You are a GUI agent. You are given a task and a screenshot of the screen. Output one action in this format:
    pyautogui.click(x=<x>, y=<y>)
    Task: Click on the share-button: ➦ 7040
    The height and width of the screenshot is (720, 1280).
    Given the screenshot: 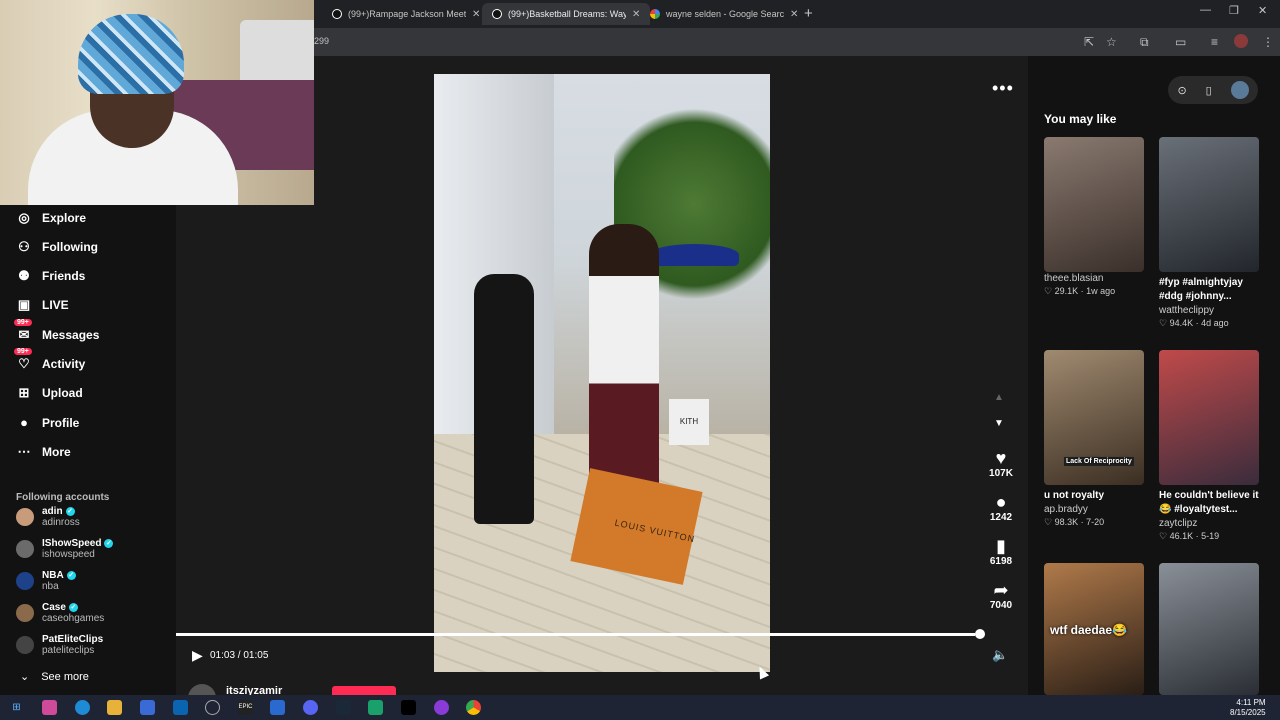 What is the action you would take?
    pyautogui.click(x=1001, y=595)
    